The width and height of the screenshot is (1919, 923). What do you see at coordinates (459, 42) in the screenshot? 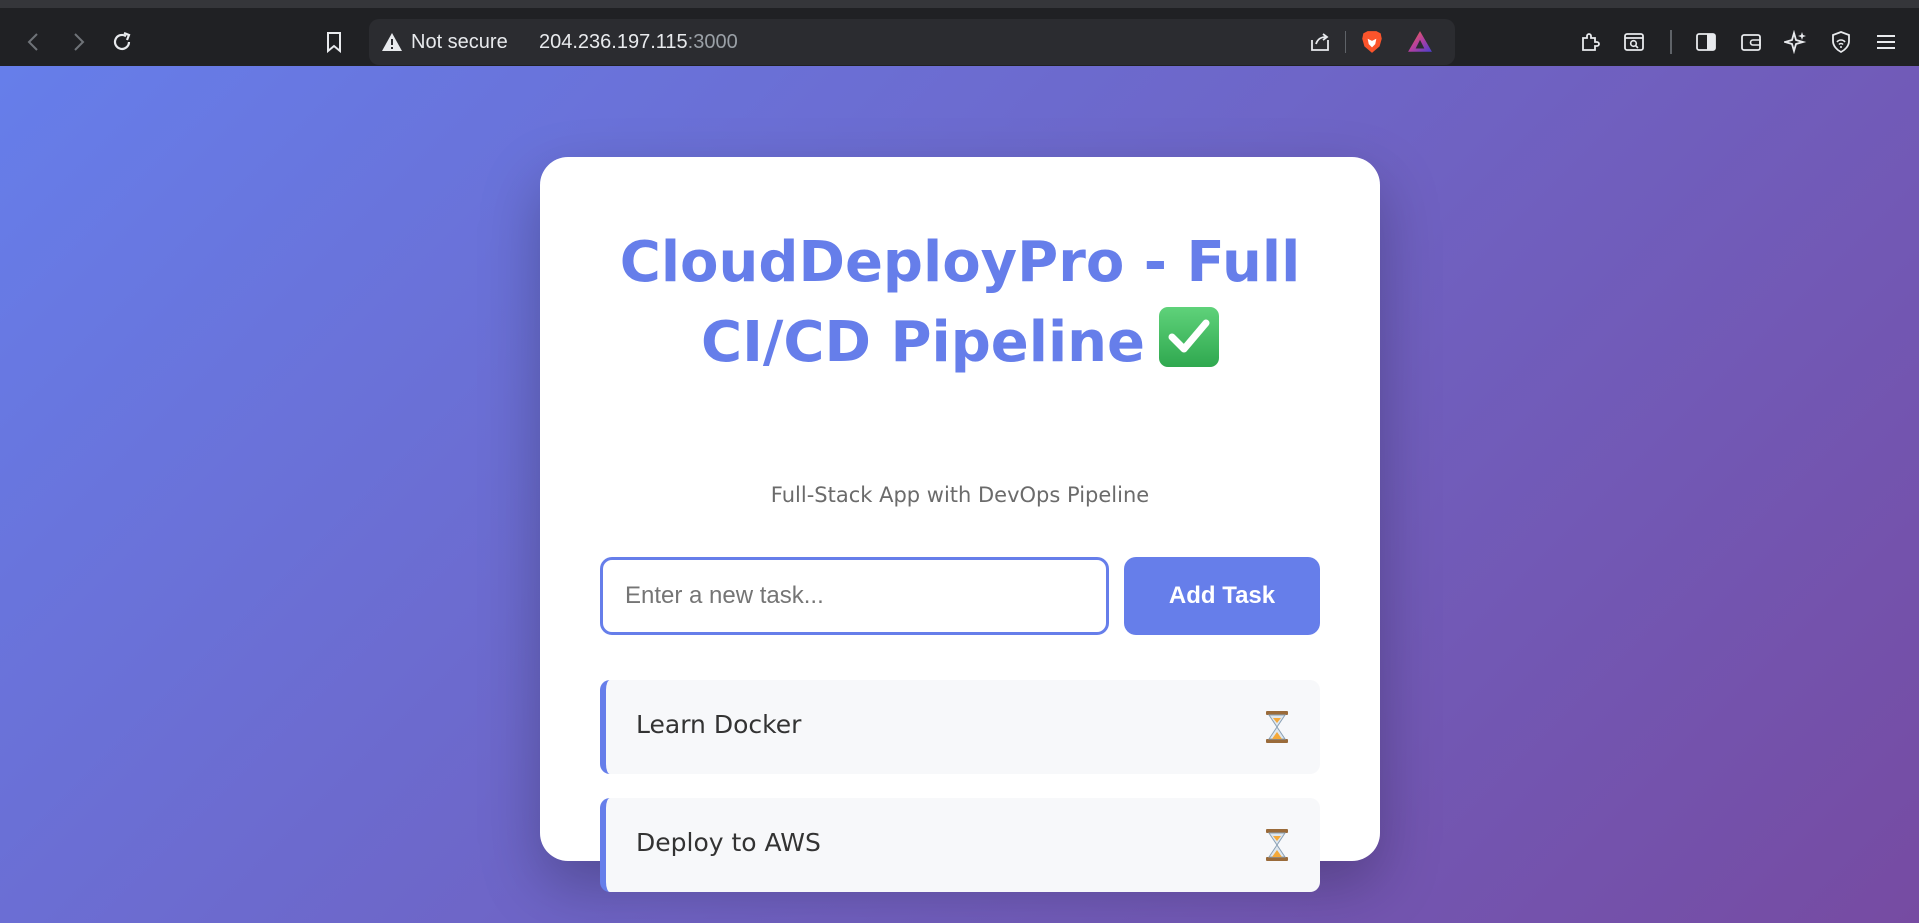
I see `security-status-label: Not secure` at bounding box center [459, 42].